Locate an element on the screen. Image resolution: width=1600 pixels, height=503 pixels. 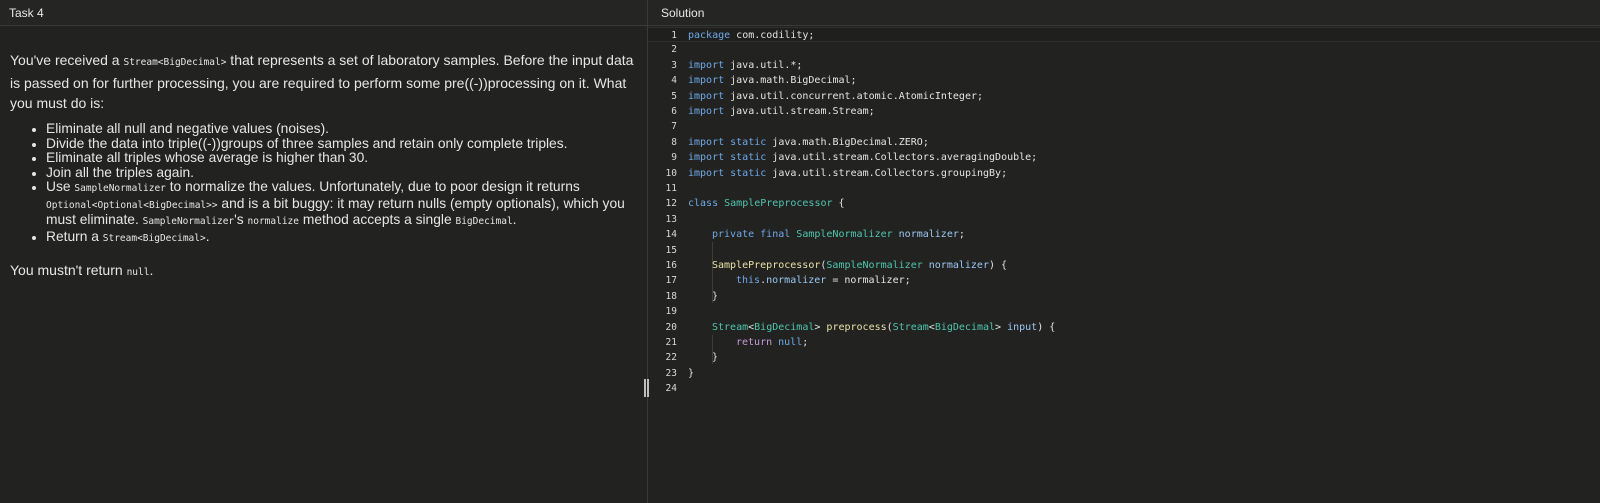
inline-code: null is located at coordinates (138, 272).